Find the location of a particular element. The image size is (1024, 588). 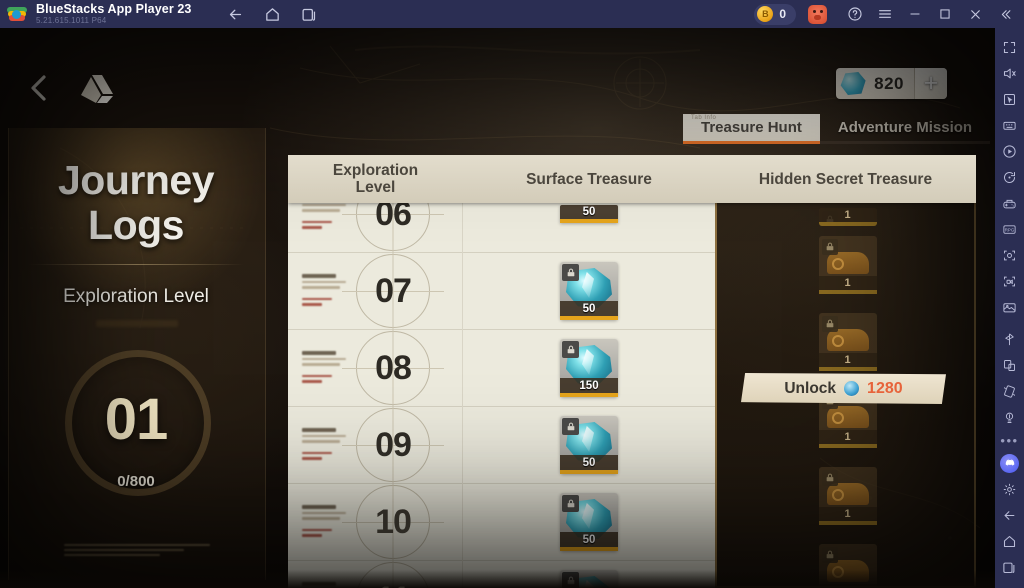

row-level-number: 10 is located at coordinates (393, 521).